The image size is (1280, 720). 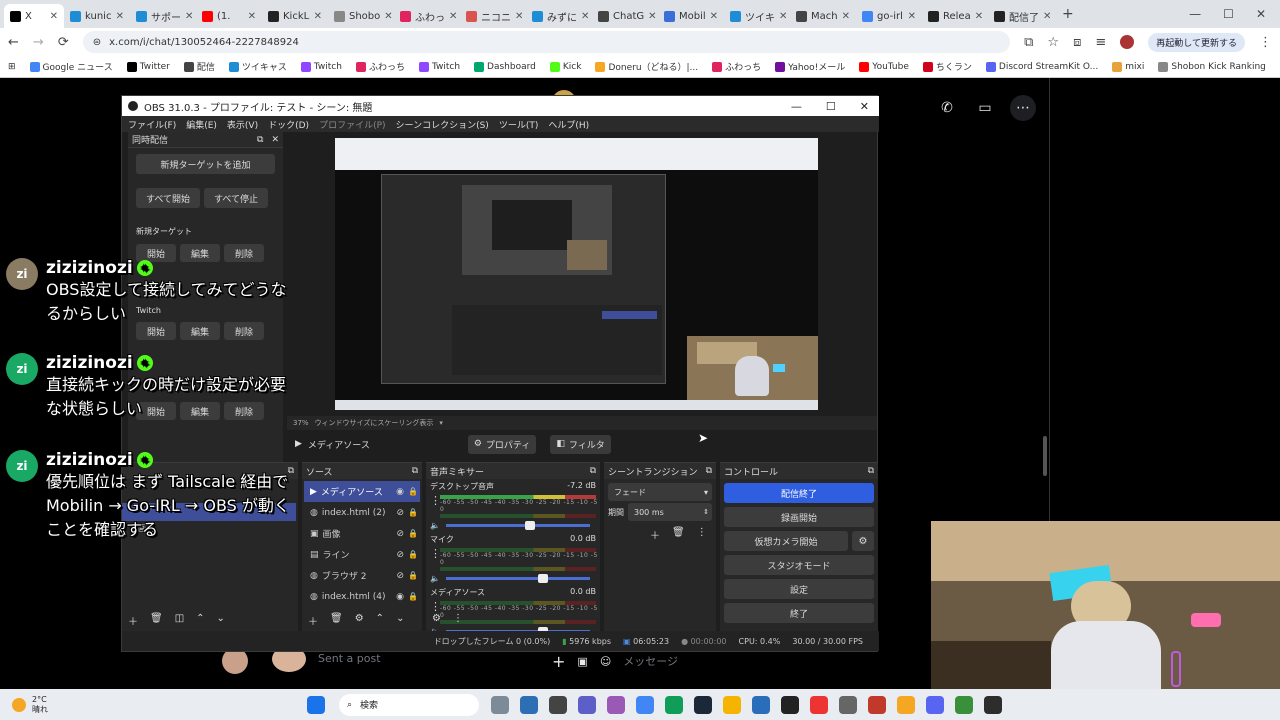 I want to click on weather-widget: 2°C 晴れ, so click(x=140, y=705).